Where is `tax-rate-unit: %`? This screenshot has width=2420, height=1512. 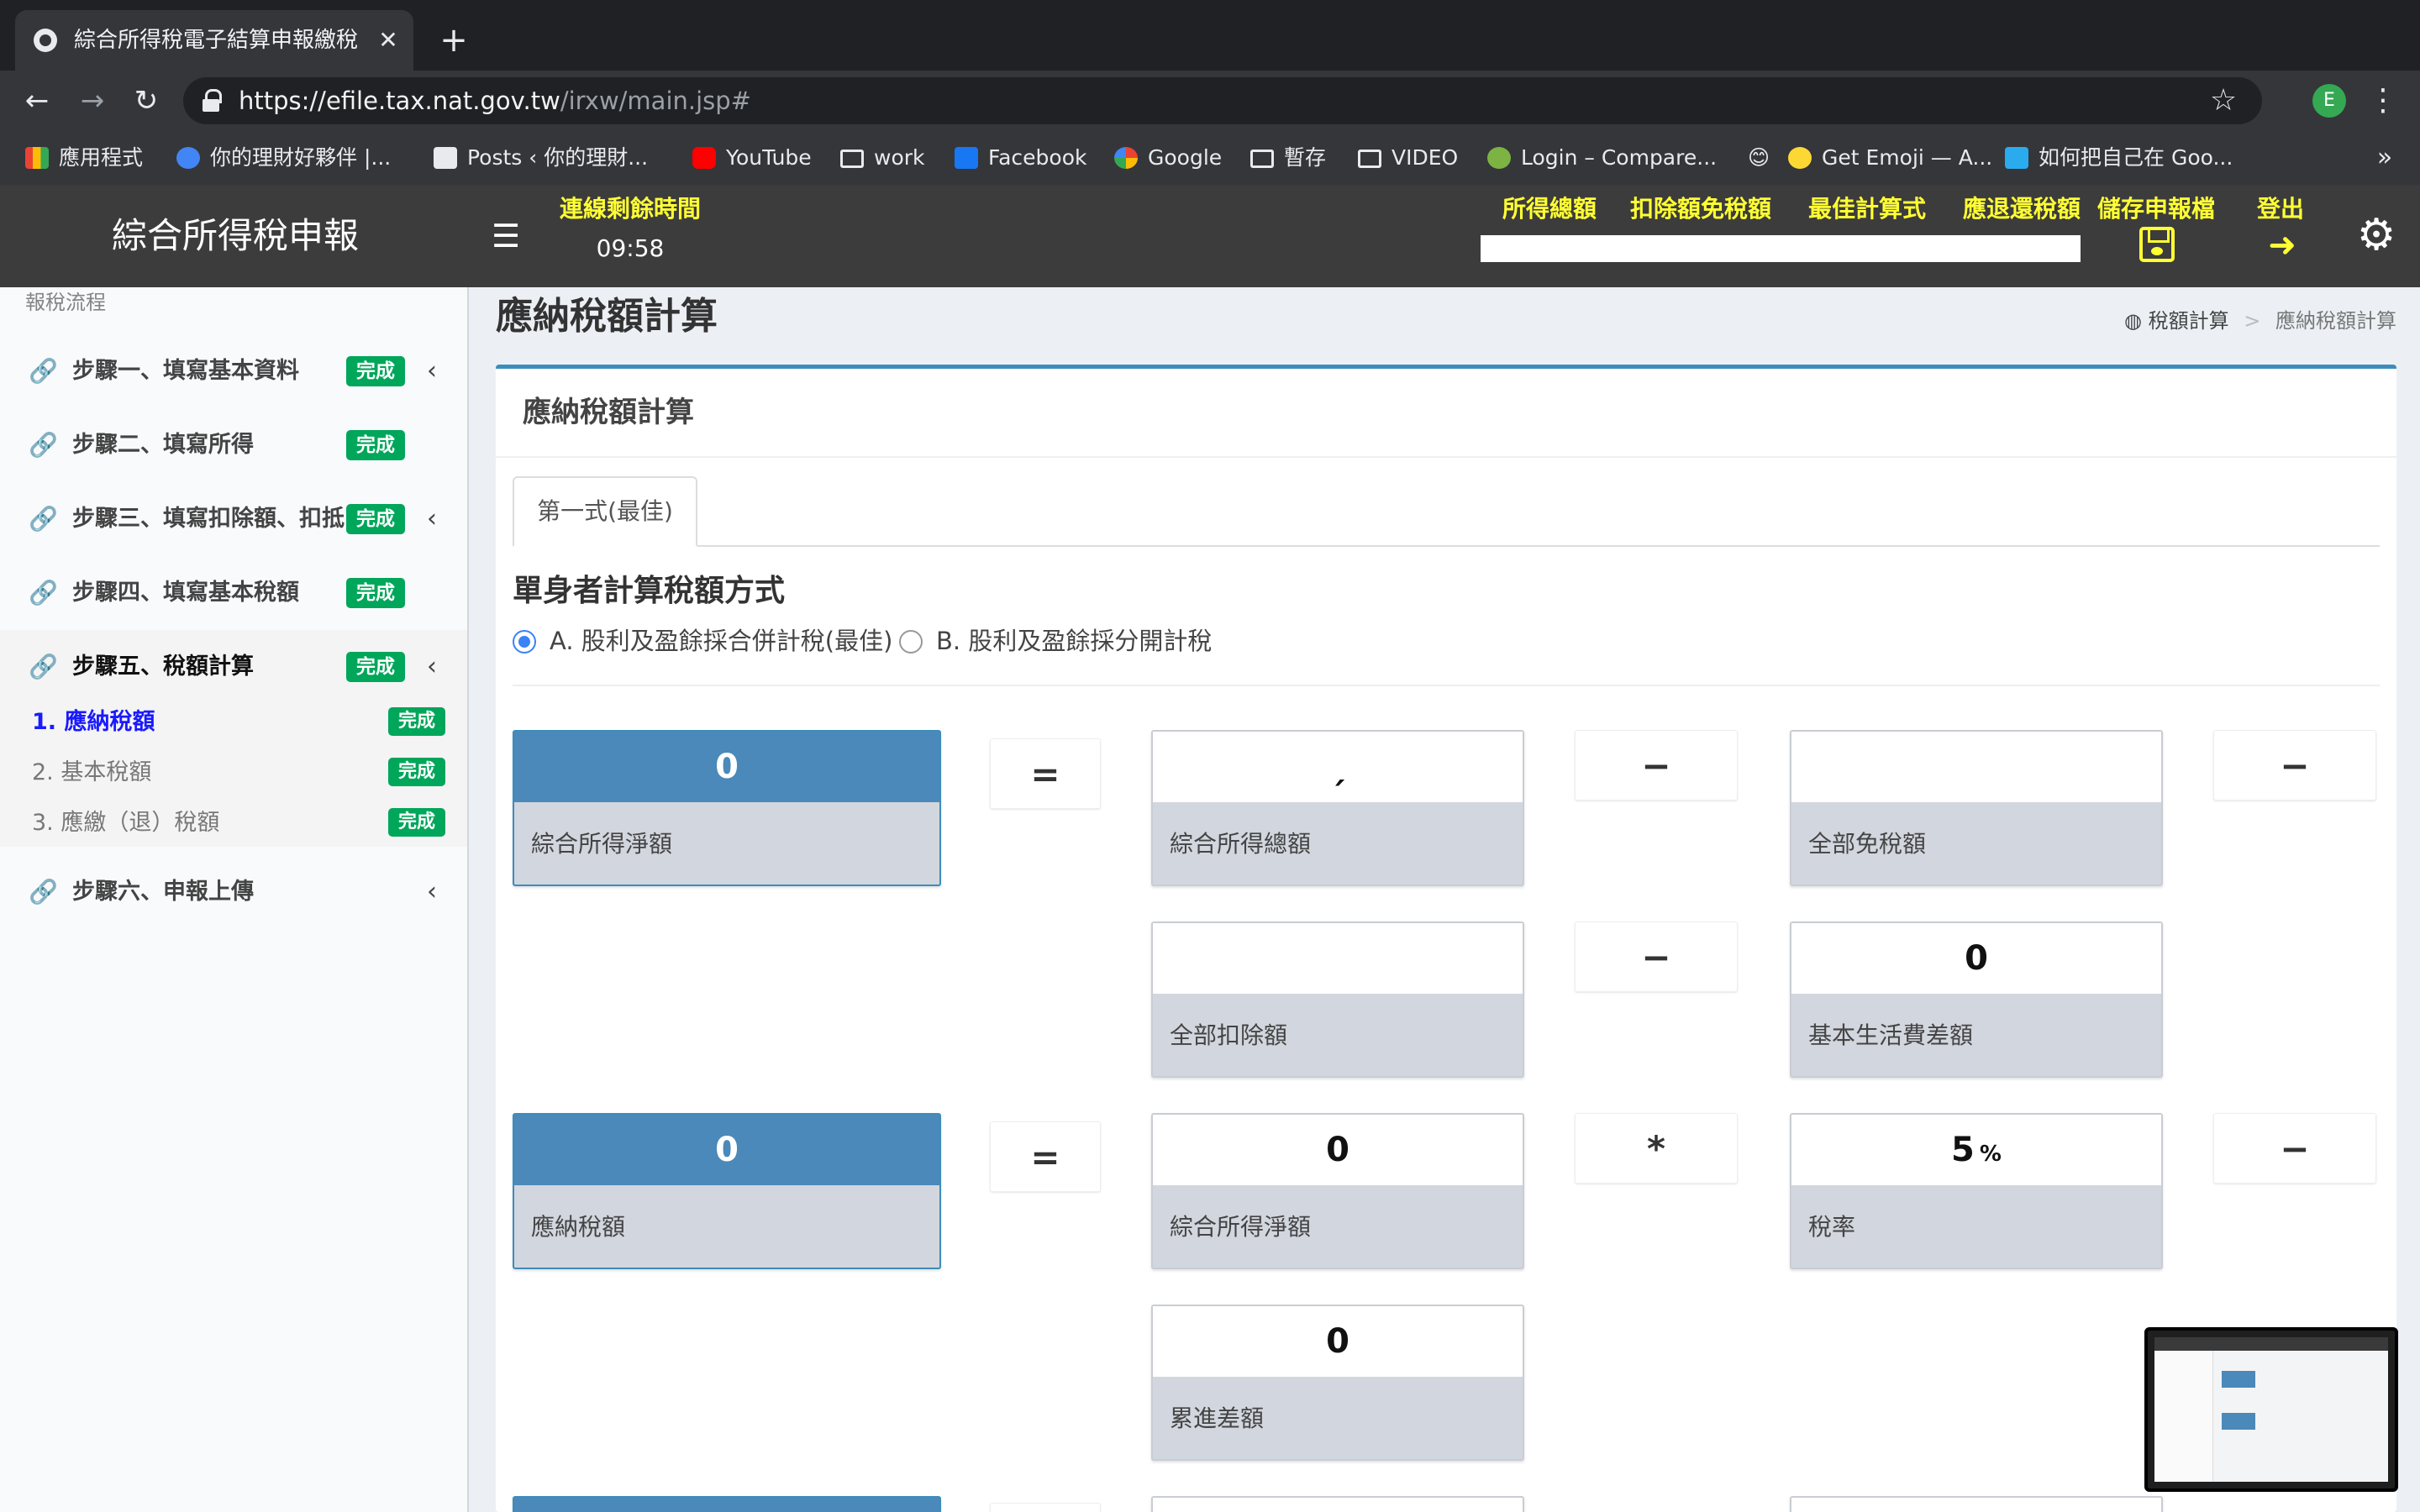
tax-rate-unit: % is located at coordinates (1990, 1154).